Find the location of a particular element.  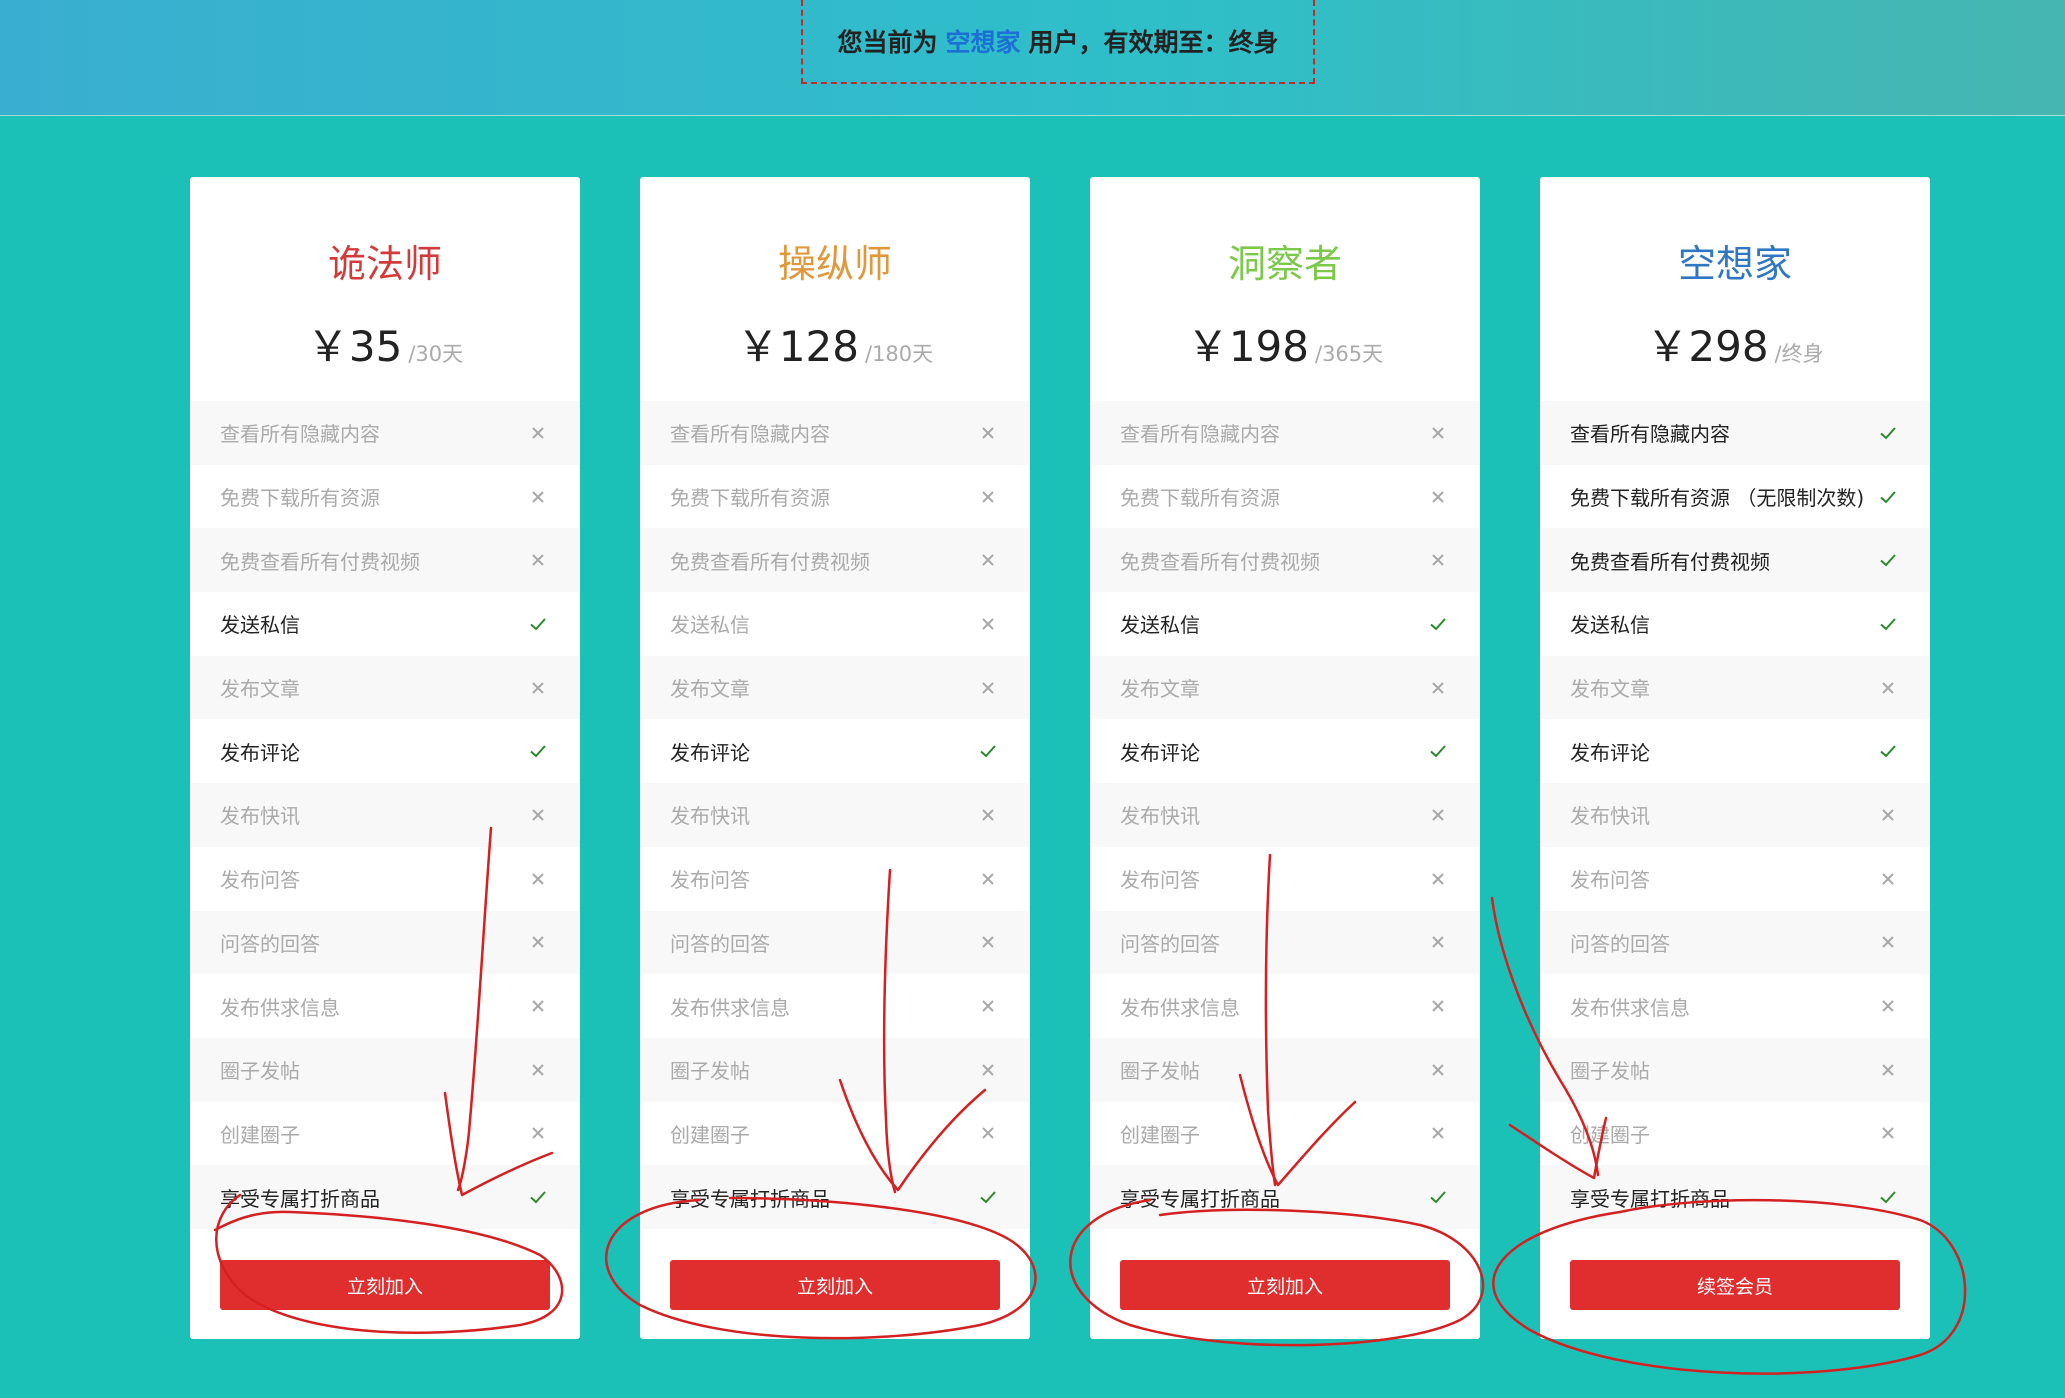

price-amount: ￥198 is located at coordinates (1247, 346).